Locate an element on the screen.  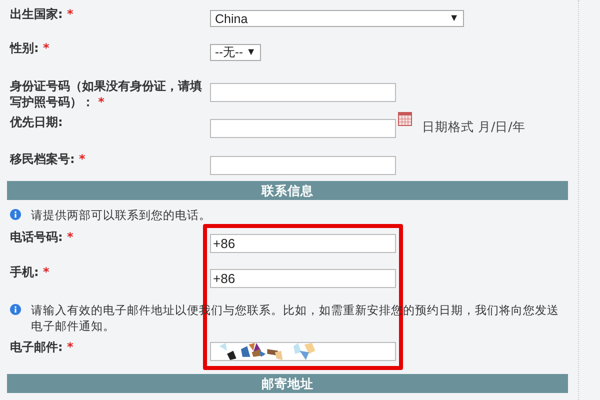
section-header: 联系信息 is located at coordinates (287, 190).